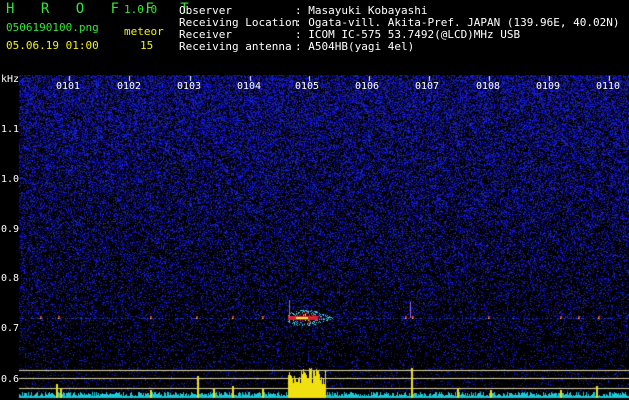 The width and height of the screenshot is (629, 400). I want to click on minute-label-0106: 0106, so click(367, 86).